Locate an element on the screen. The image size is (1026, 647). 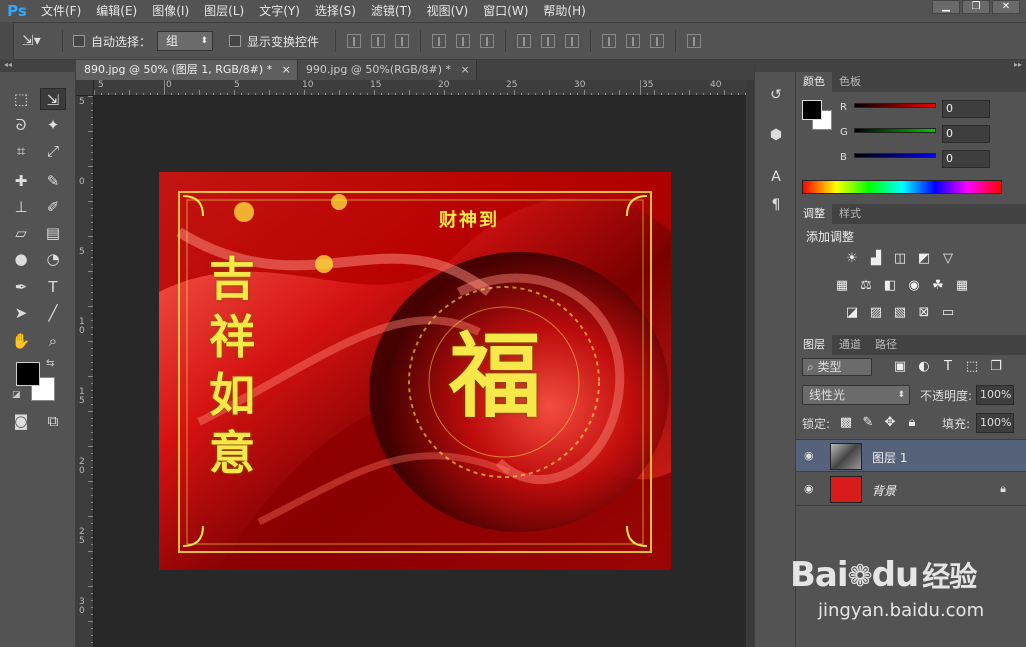
channel-g-input: 0 is located at coordinates (966, 134).